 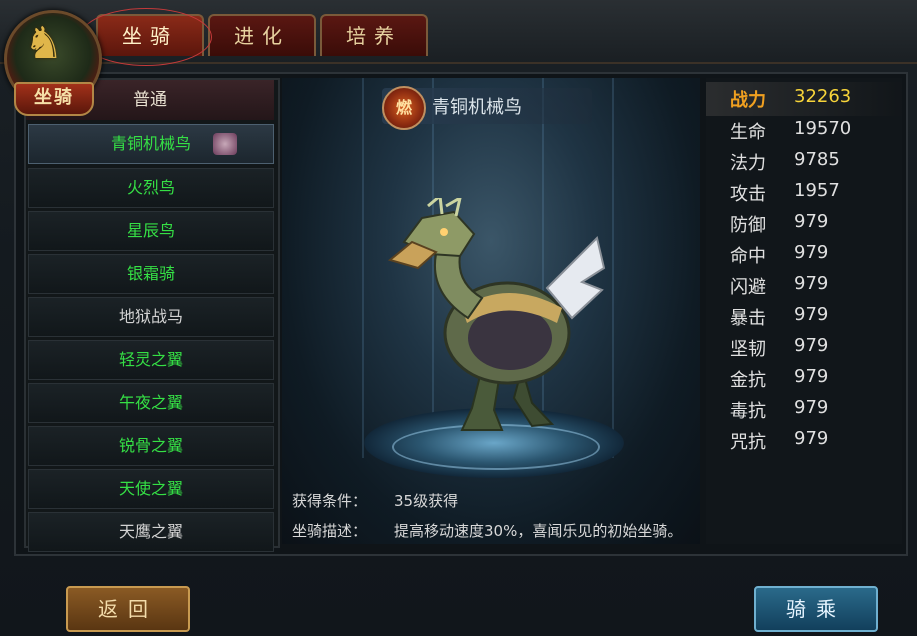 What do you see at coordinates (151, 532) in the screenshot?
I see `mount-list-item: 天鹰之翼` at bounding box center [151, 532].